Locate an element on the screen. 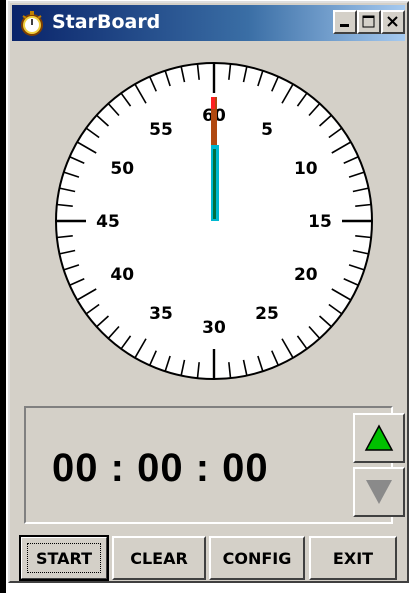 This screenshot has width=415, height=593. dial-label: 10 is located at coordinates (306, 169).